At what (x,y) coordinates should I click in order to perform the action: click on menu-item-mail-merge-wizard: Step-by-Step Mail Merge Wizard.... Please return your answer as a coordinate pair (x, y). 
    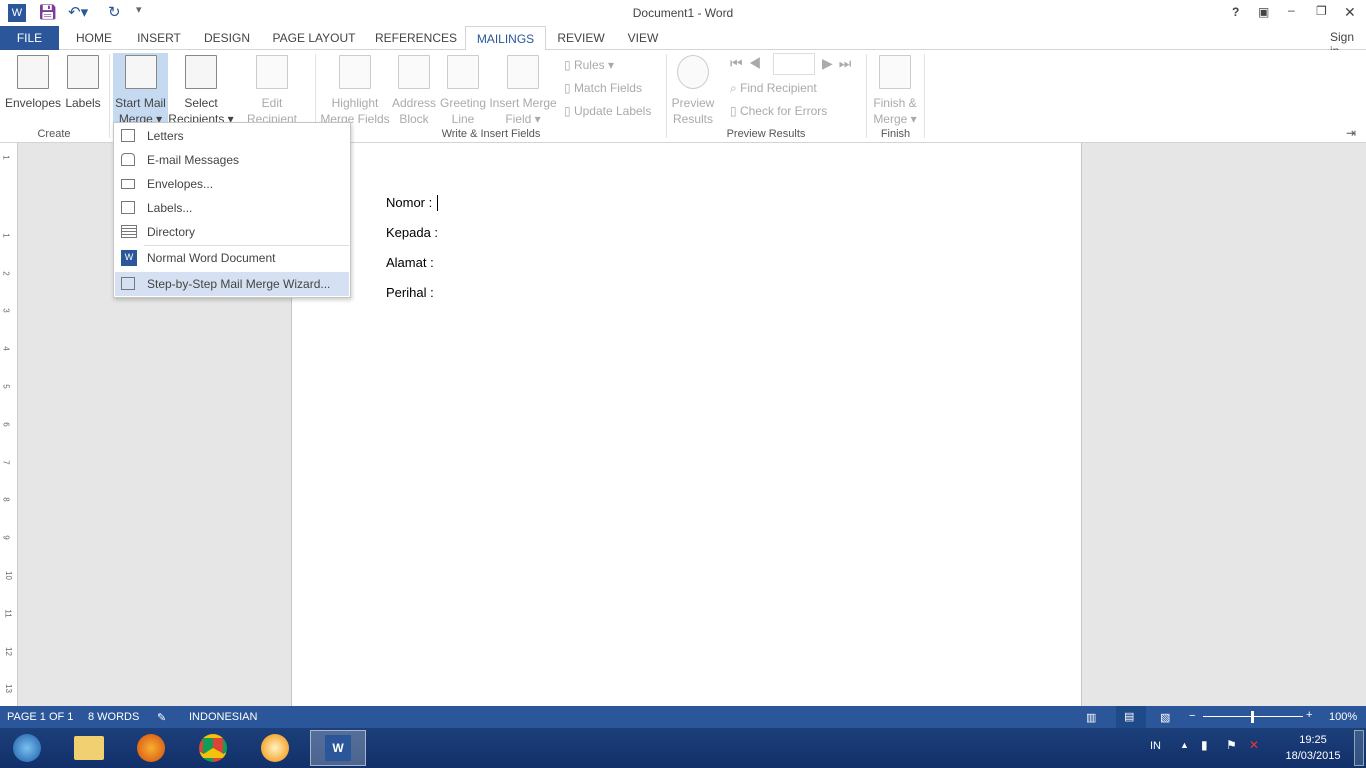
    Looking at the image, I should click on (232, 284).